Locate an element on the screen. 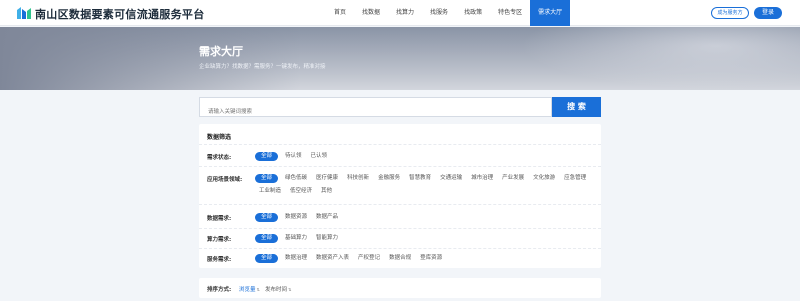 This screenshot has width=800, height=301. sort-option-publish-time: 发布时间⇅ is located at coordinates (278, 289).